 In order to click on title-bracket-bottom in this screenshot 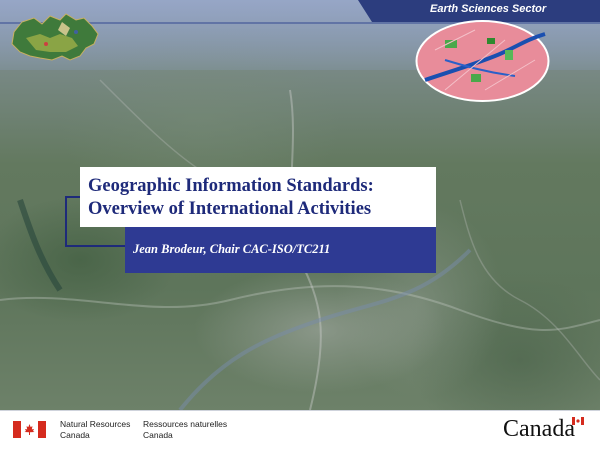, I will do `click(95, 246)`.